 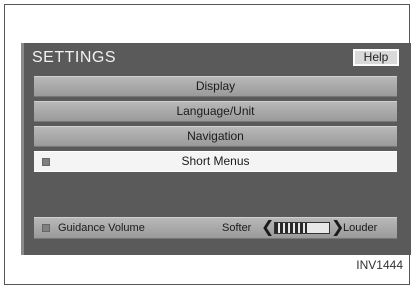 I want to click on volume-bar, so click(x=302, y=228).